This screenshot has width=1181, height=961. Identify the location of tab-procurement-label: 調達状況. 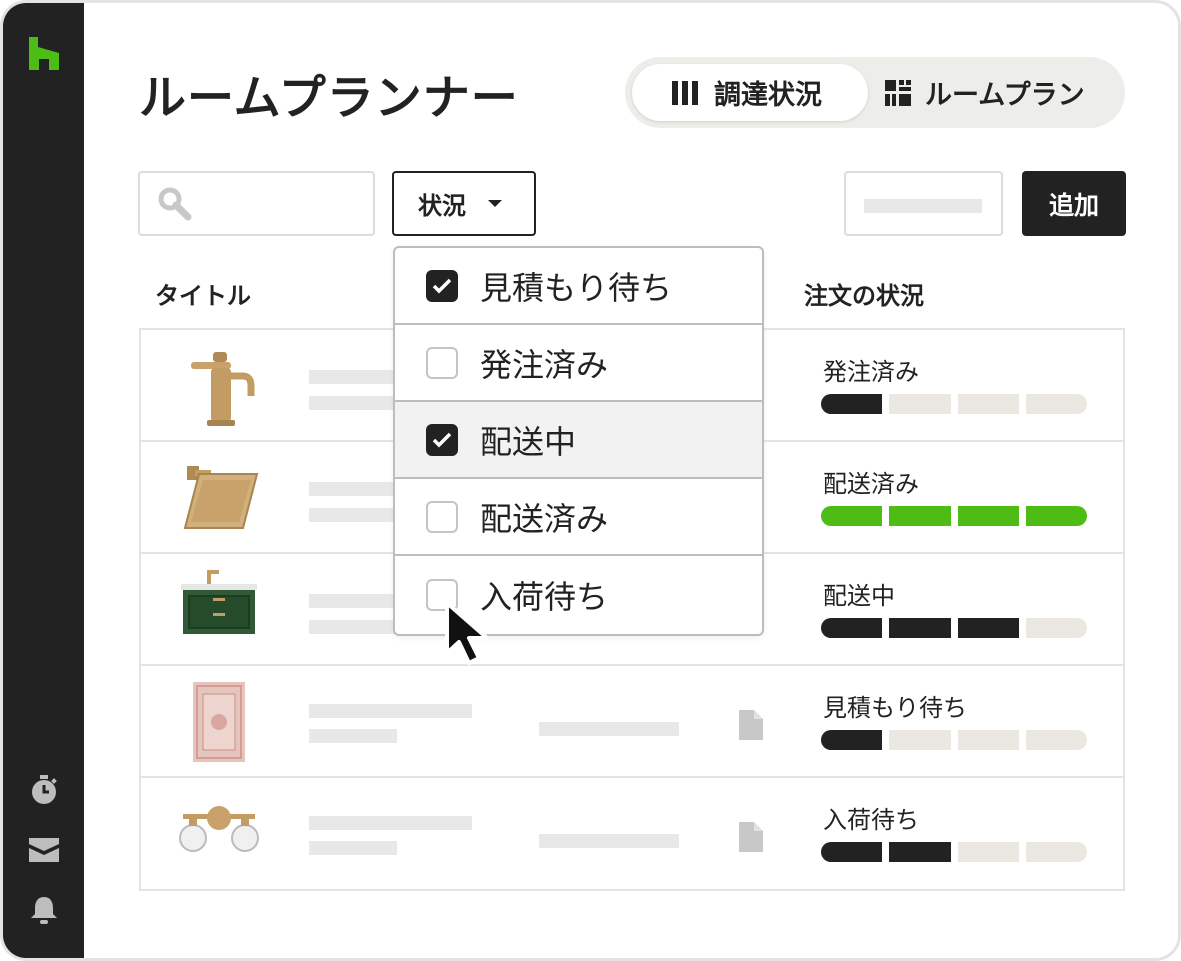
(768, 95).